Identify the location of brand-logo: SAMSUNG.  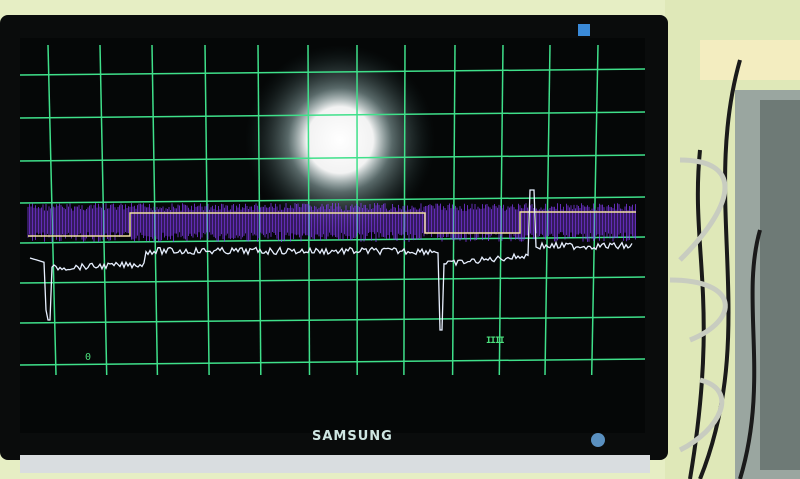
(352, 436).